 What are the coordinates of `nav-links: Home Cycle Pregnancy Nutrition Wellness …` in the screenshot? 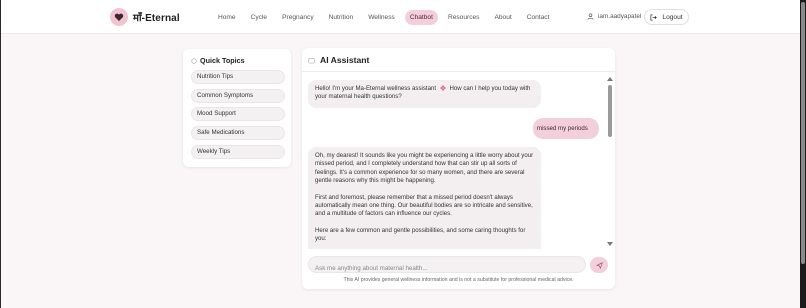 It's located at (384, 17).